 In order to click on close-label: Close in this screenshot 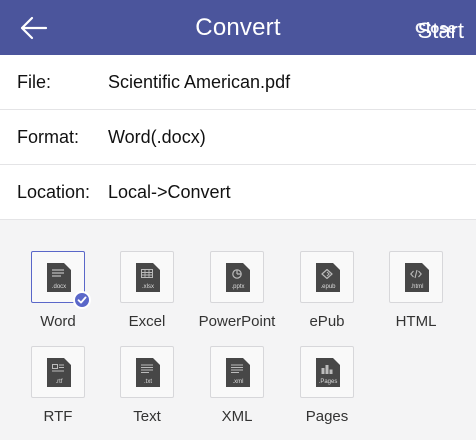, I will do `click(435, 28)`.